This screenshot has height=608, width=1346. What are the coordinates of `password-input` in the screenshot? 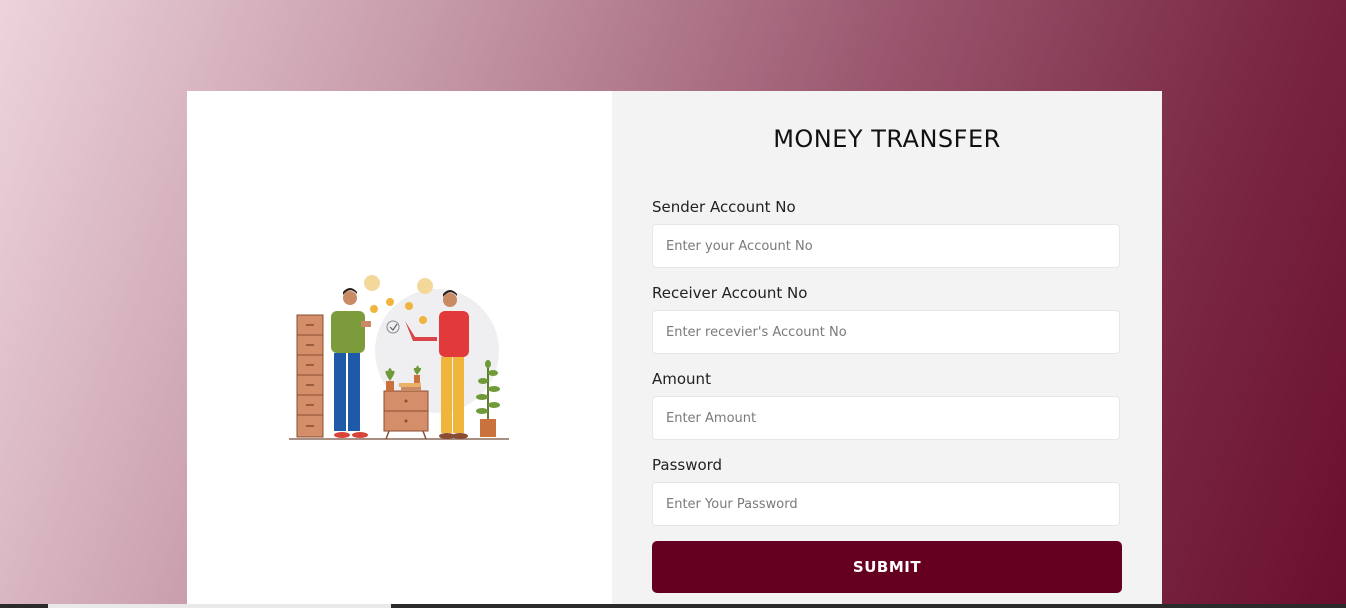 It's located at (886, 504).